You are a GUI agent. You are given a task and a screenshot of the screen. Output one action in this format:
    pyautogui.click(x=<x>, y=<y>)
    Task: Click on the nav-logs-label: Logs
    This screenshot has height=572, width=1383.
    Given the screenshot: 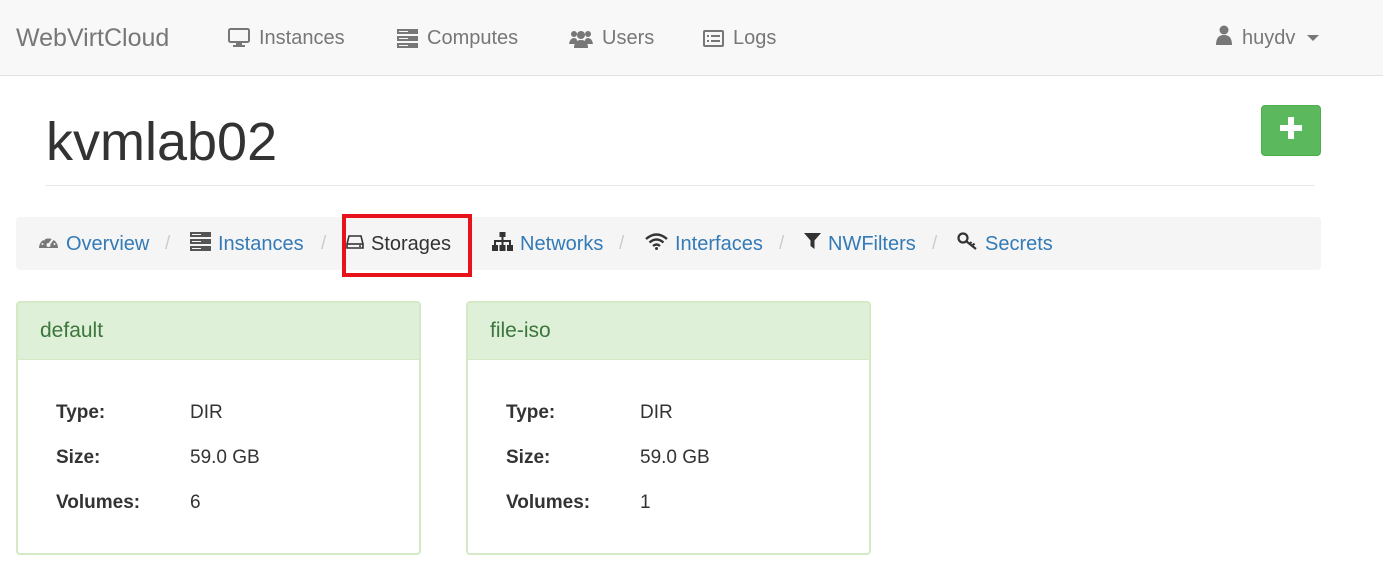 What is the action you would take?
    pyautogui.click(x=755, y=37)
    